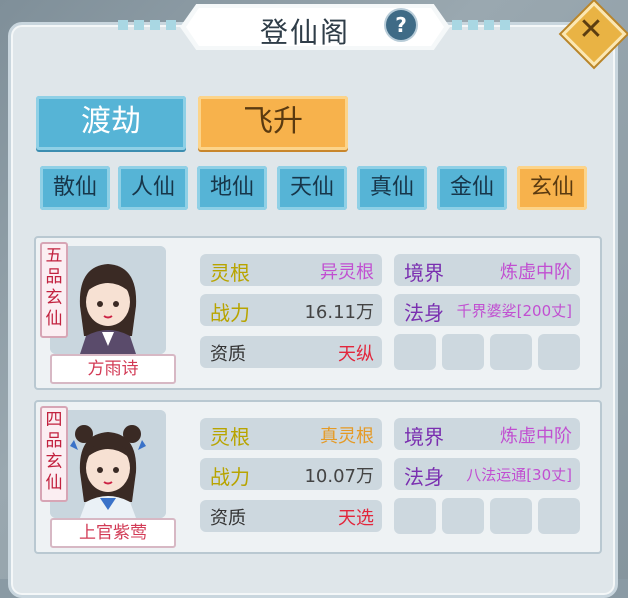 This screenshot has height=598, width=628. What do you see at coordinates (113, 369) in the screenshot?
I see `character-name: 方雨诗` at bounding box center [113, 369].